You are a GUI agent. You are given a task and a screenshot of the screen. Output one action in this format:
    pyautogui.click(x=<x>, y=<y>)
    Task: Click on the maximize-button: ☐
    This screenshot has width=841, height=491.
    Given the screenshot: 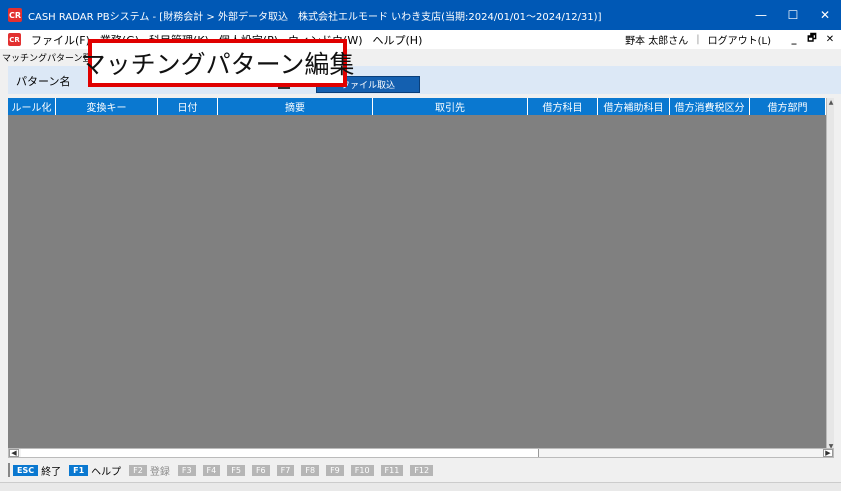 What is the action you would take?
    pyautogui.click(x=793, y=15)
    